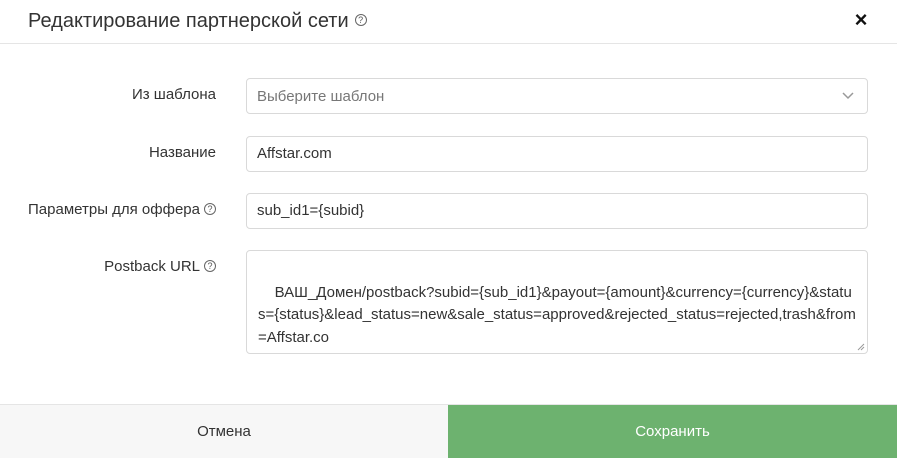  What do you see at coordinates (114, 209) in the screenshot?
I see `offer-params-label: Параметры для оффера` at bounding box center [114, 209].